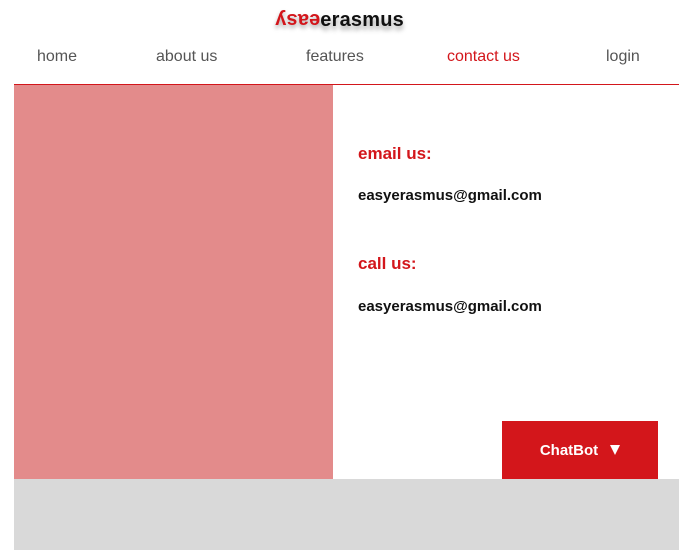 This screenshot has width=679, height=550. Describe the element at coordinates (450, 306) in the screenshot. I see `call-contact-value: easyerasmus@gmail.com` at that location.